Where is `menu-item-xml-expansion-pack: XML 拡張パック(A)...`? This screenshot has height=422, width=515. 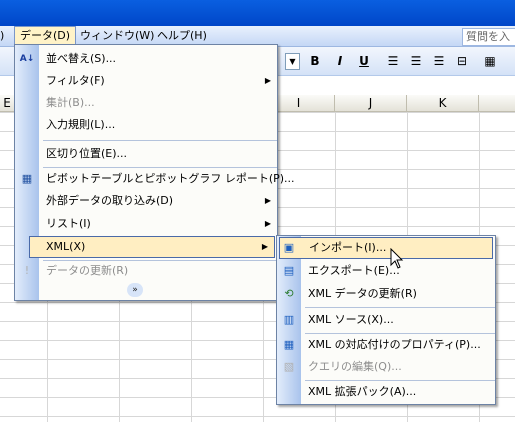
menu-item-xml-expansion-pack: XML 拡張パック(A)... is located at coordinates (386, 392).